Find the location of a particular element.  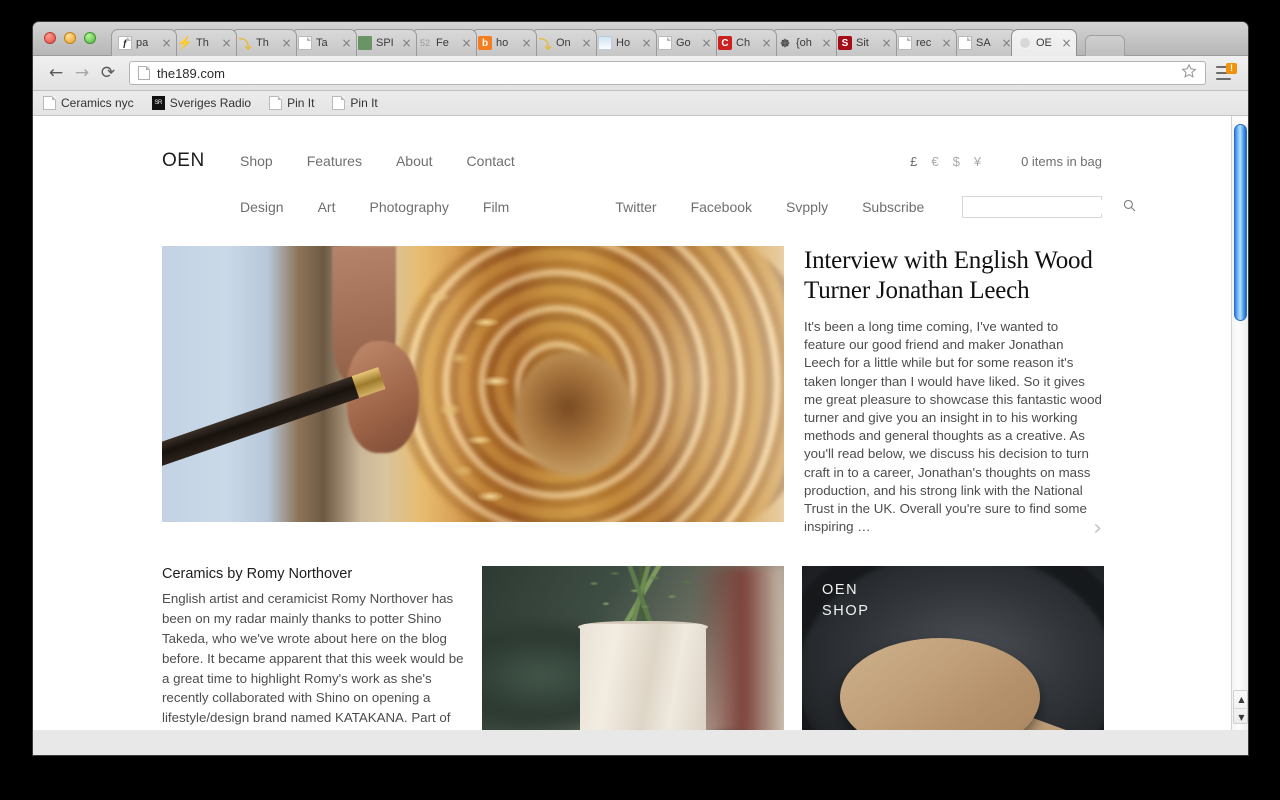

browser-tab: ⤵ Th × is located at coordinates (264, 42).